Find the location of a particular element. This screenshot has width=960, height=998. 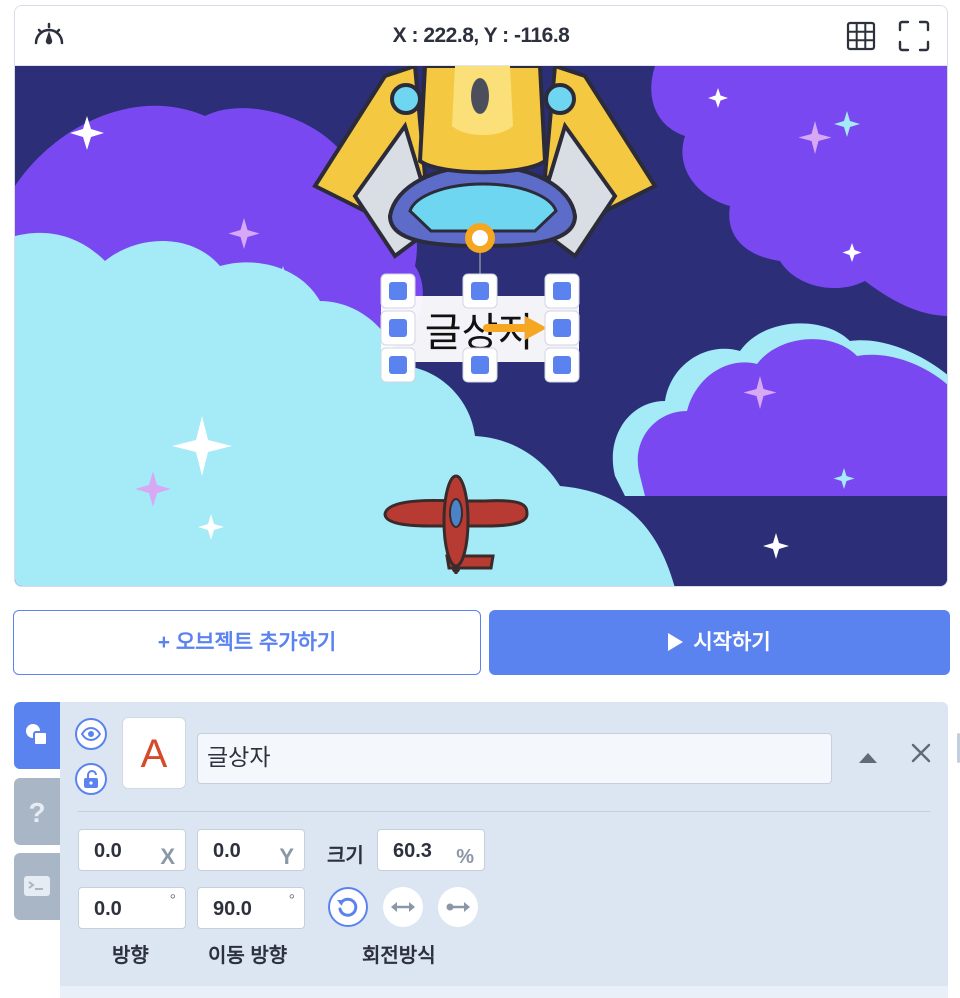

rotate-free-button is located at coordinates (348, 907).